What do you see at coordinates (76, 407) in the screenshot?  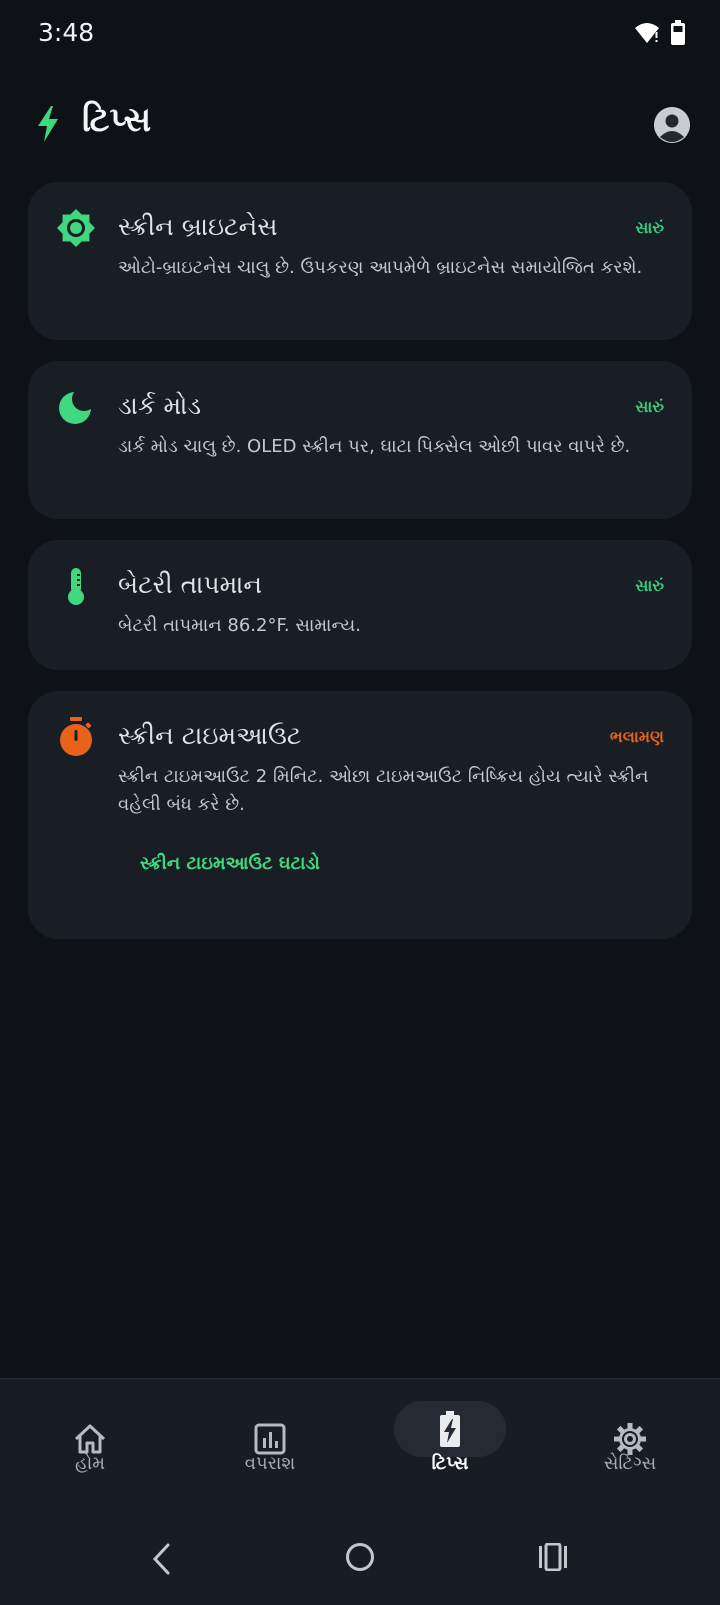 I see `moon-icon` at bounding box center [76, 407].